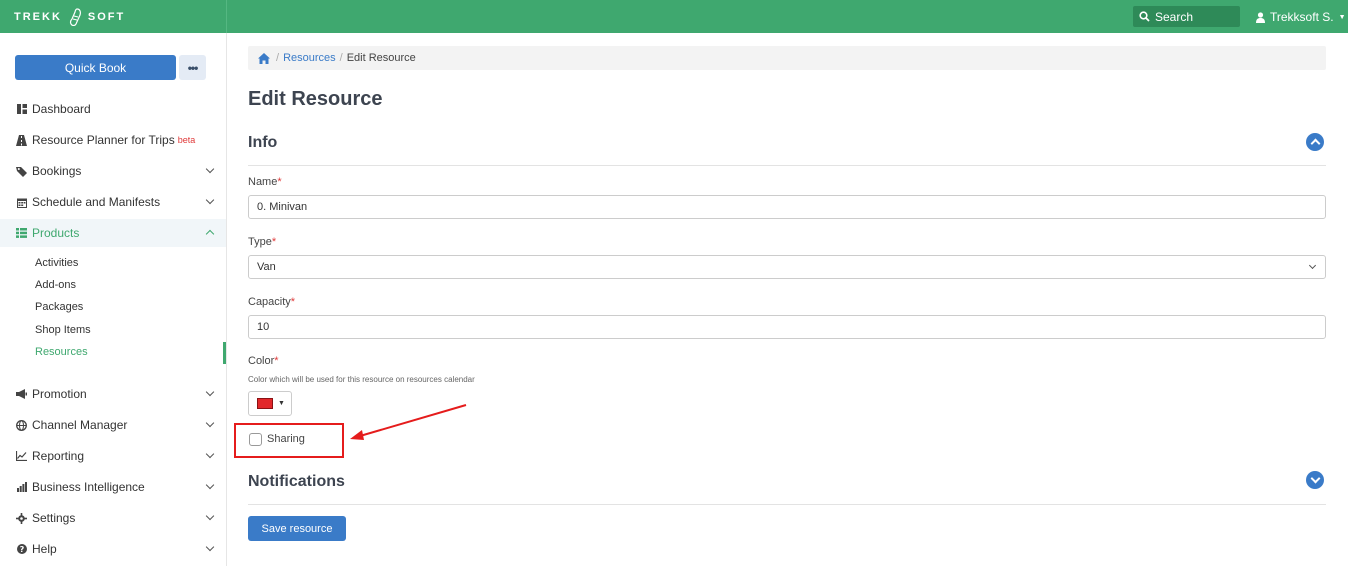  What do you see at coordinates (56, 263) in the screenshot?
I see `sub-item-activities: Activities` at bounding box center [56, 263].